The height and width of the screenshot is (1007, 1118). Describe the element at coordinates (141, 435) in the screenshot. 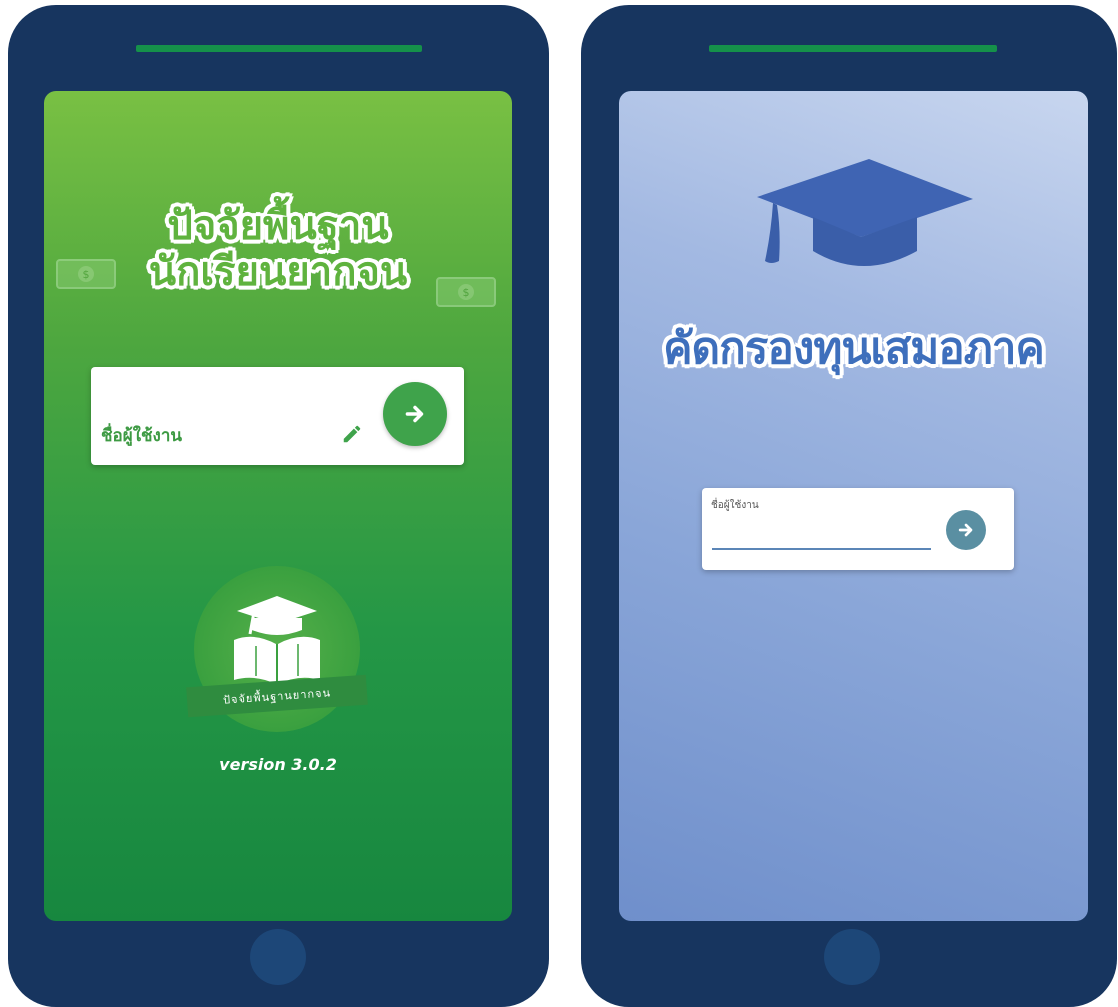

I see `username-input: ชื่อผู้ใช้งาน` at that location.